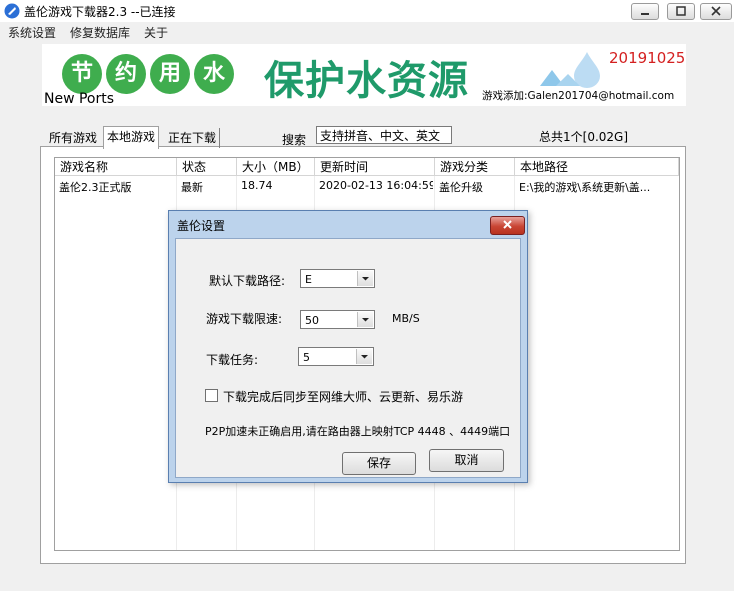 The image size is (734, 591). I want to click on banner-slogan: 保护水资源, so click(366, 81).